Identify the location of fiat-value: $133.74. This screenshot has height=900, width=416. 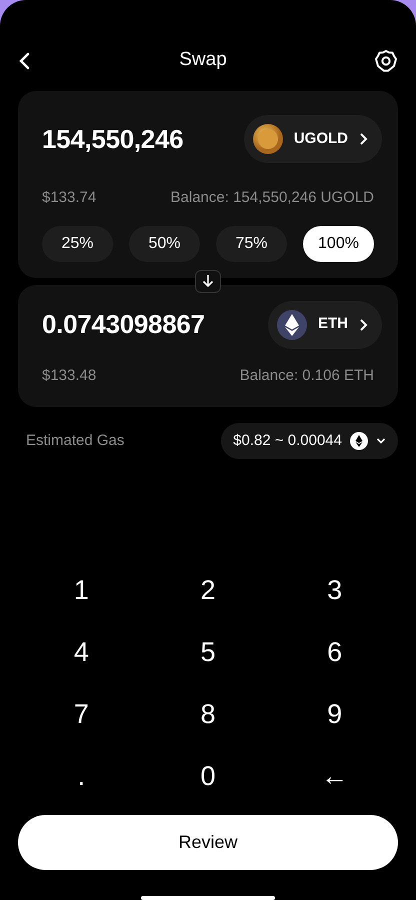
(69, 198).